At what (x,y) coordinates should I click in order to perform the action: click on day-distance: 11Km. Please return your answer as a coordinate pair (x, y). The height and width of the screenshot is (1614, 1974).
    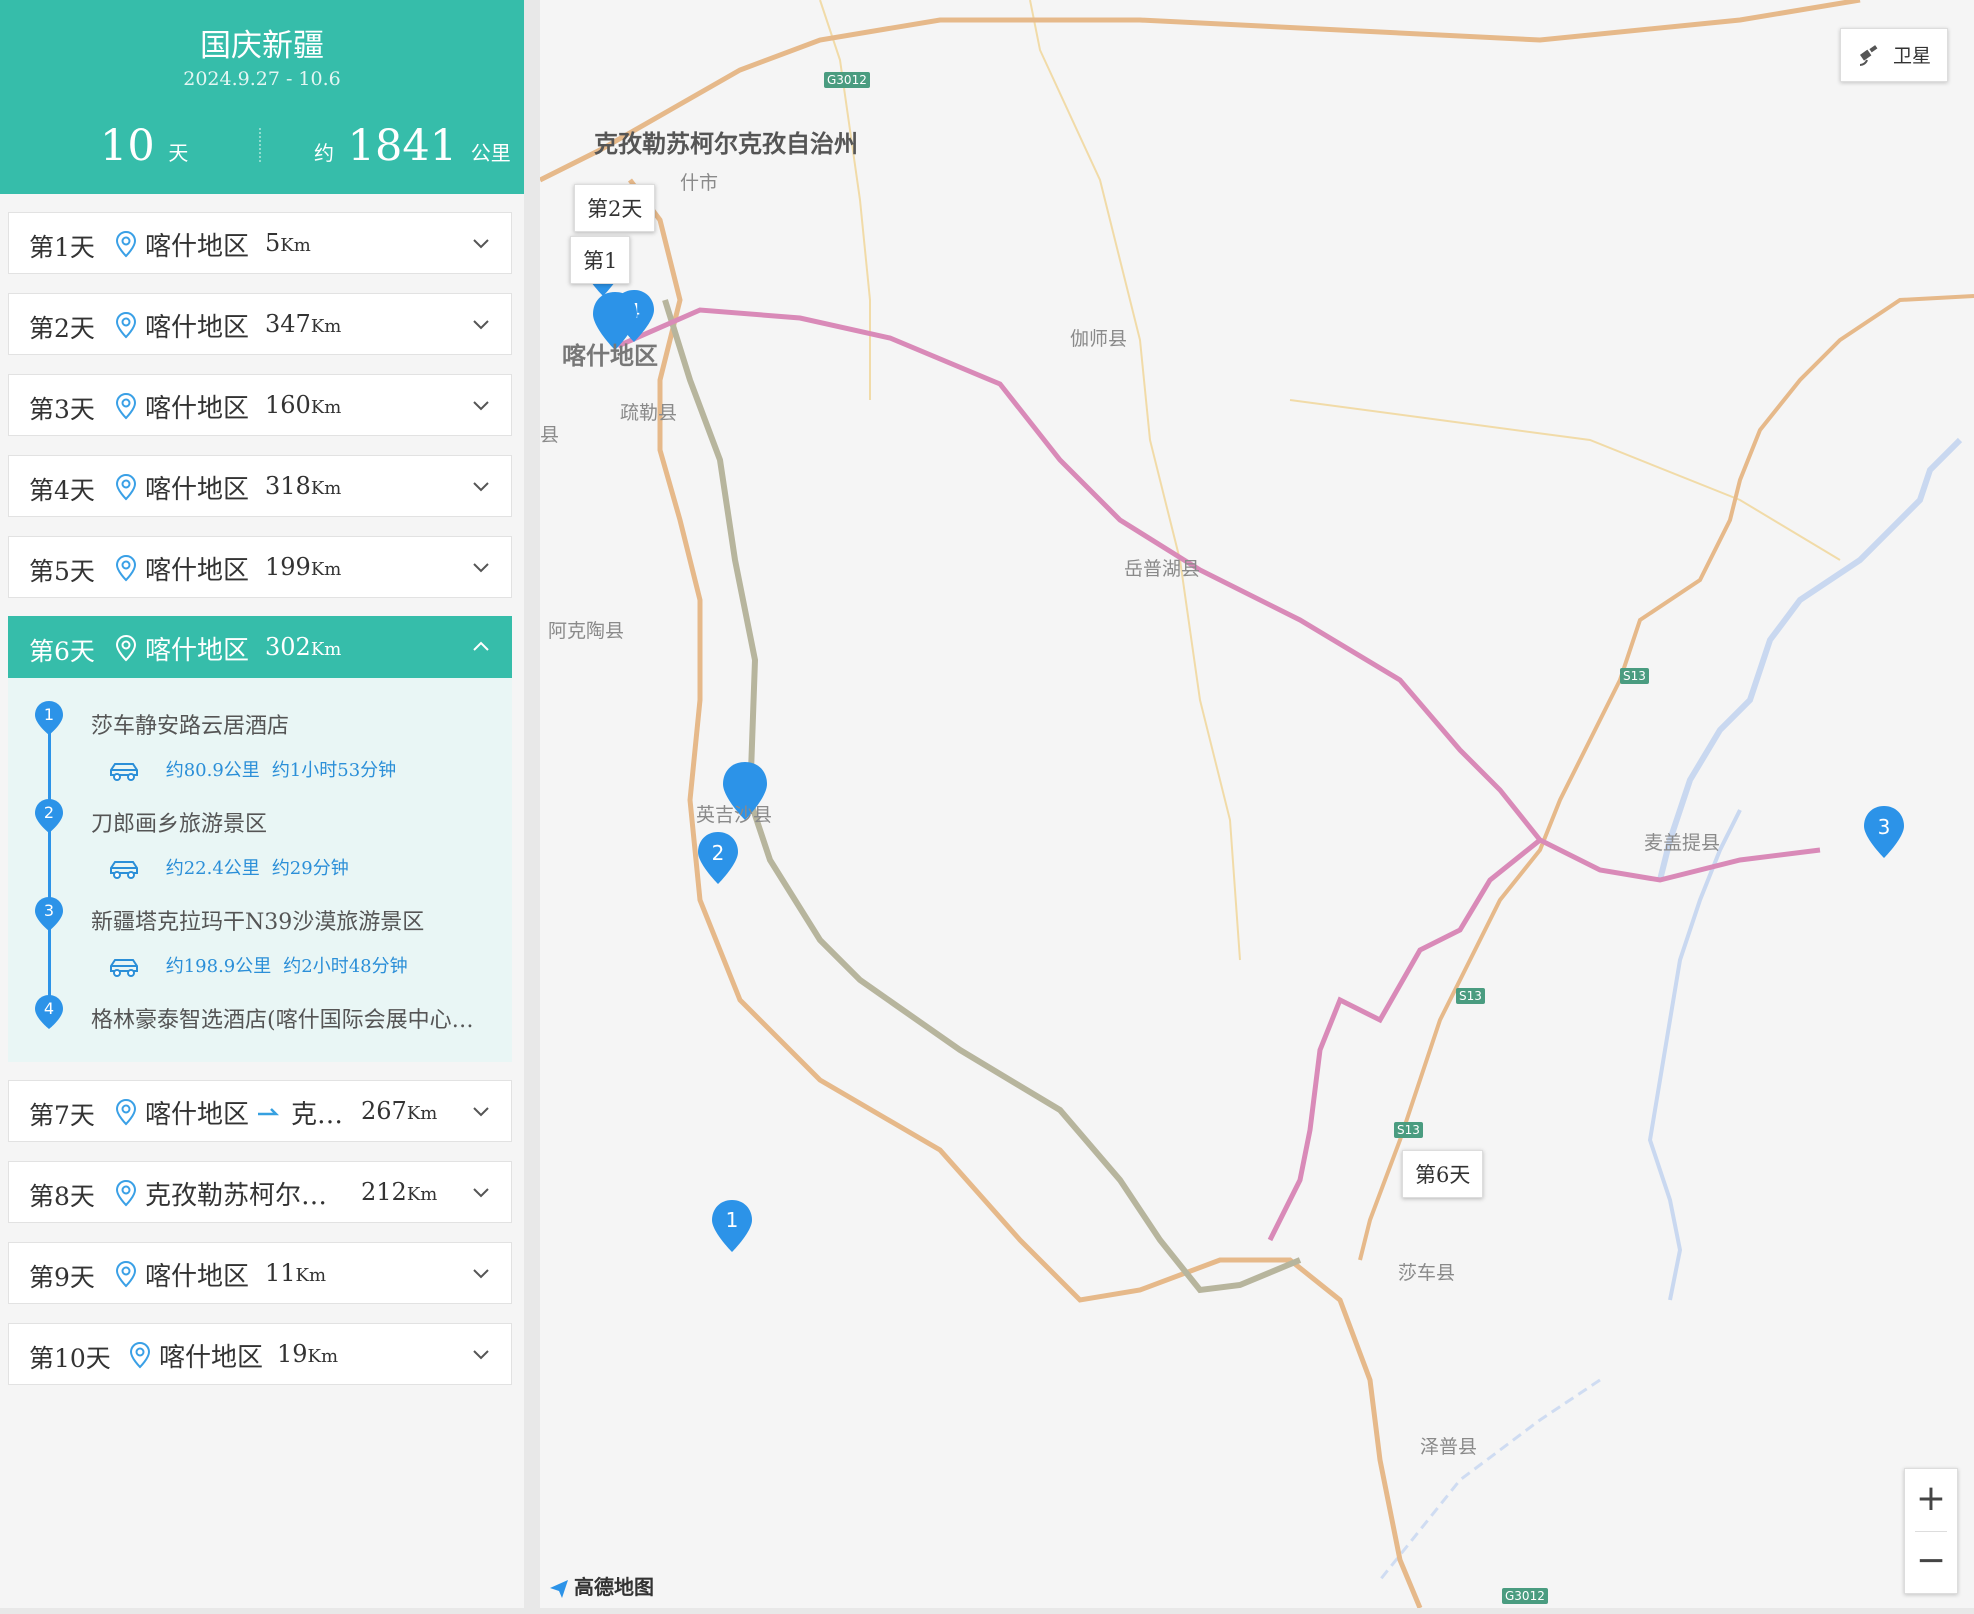
    Looking at the image, I should click on (295, 1273).